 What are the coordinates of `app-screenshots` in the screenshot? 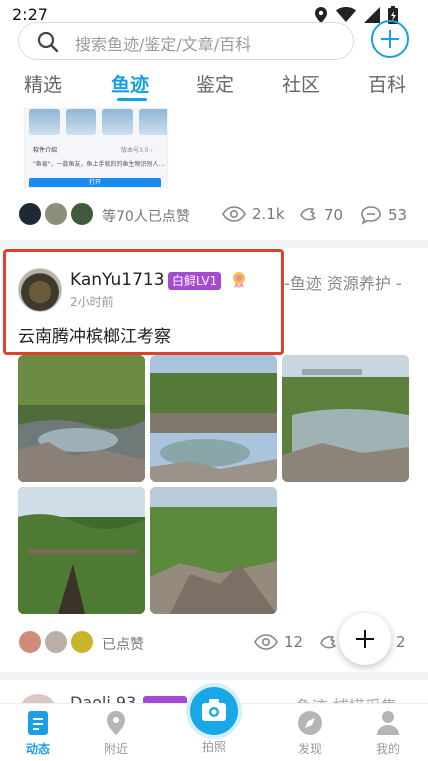 It's located at (98, 122).